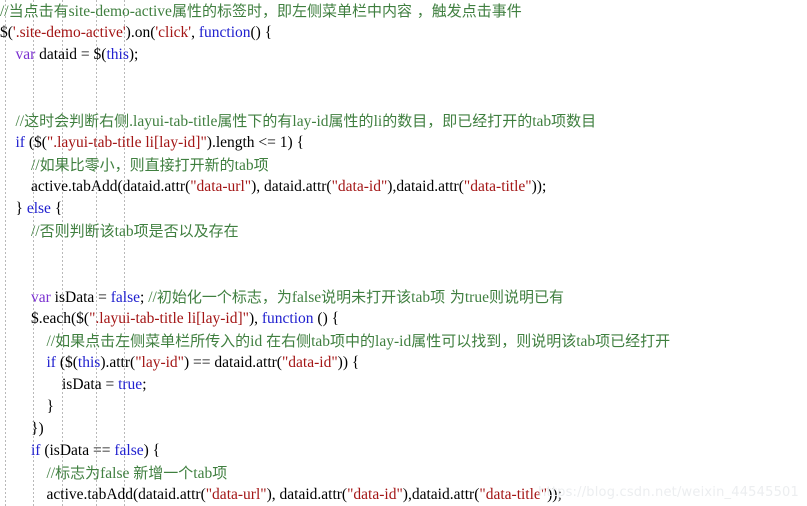 The height and width of the screenshot is (506, 807). What do you see at coordinates (71, 54) in the screenshot?
I see `code-token-plain: dataid = $(` at bounding box center [71, 54].